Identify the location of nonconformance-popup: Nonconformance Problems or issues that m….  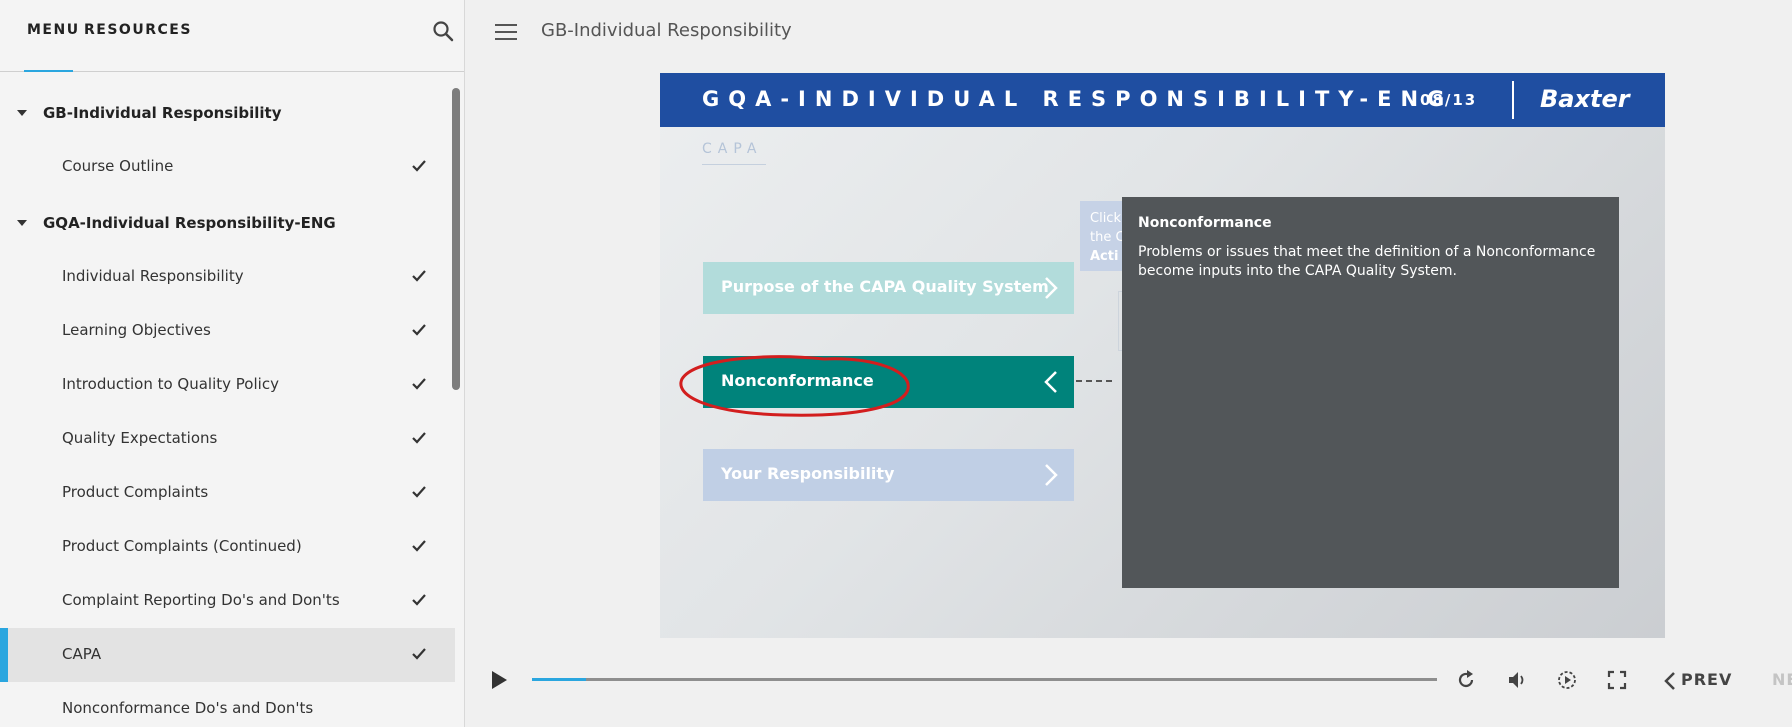
(1370, 392).